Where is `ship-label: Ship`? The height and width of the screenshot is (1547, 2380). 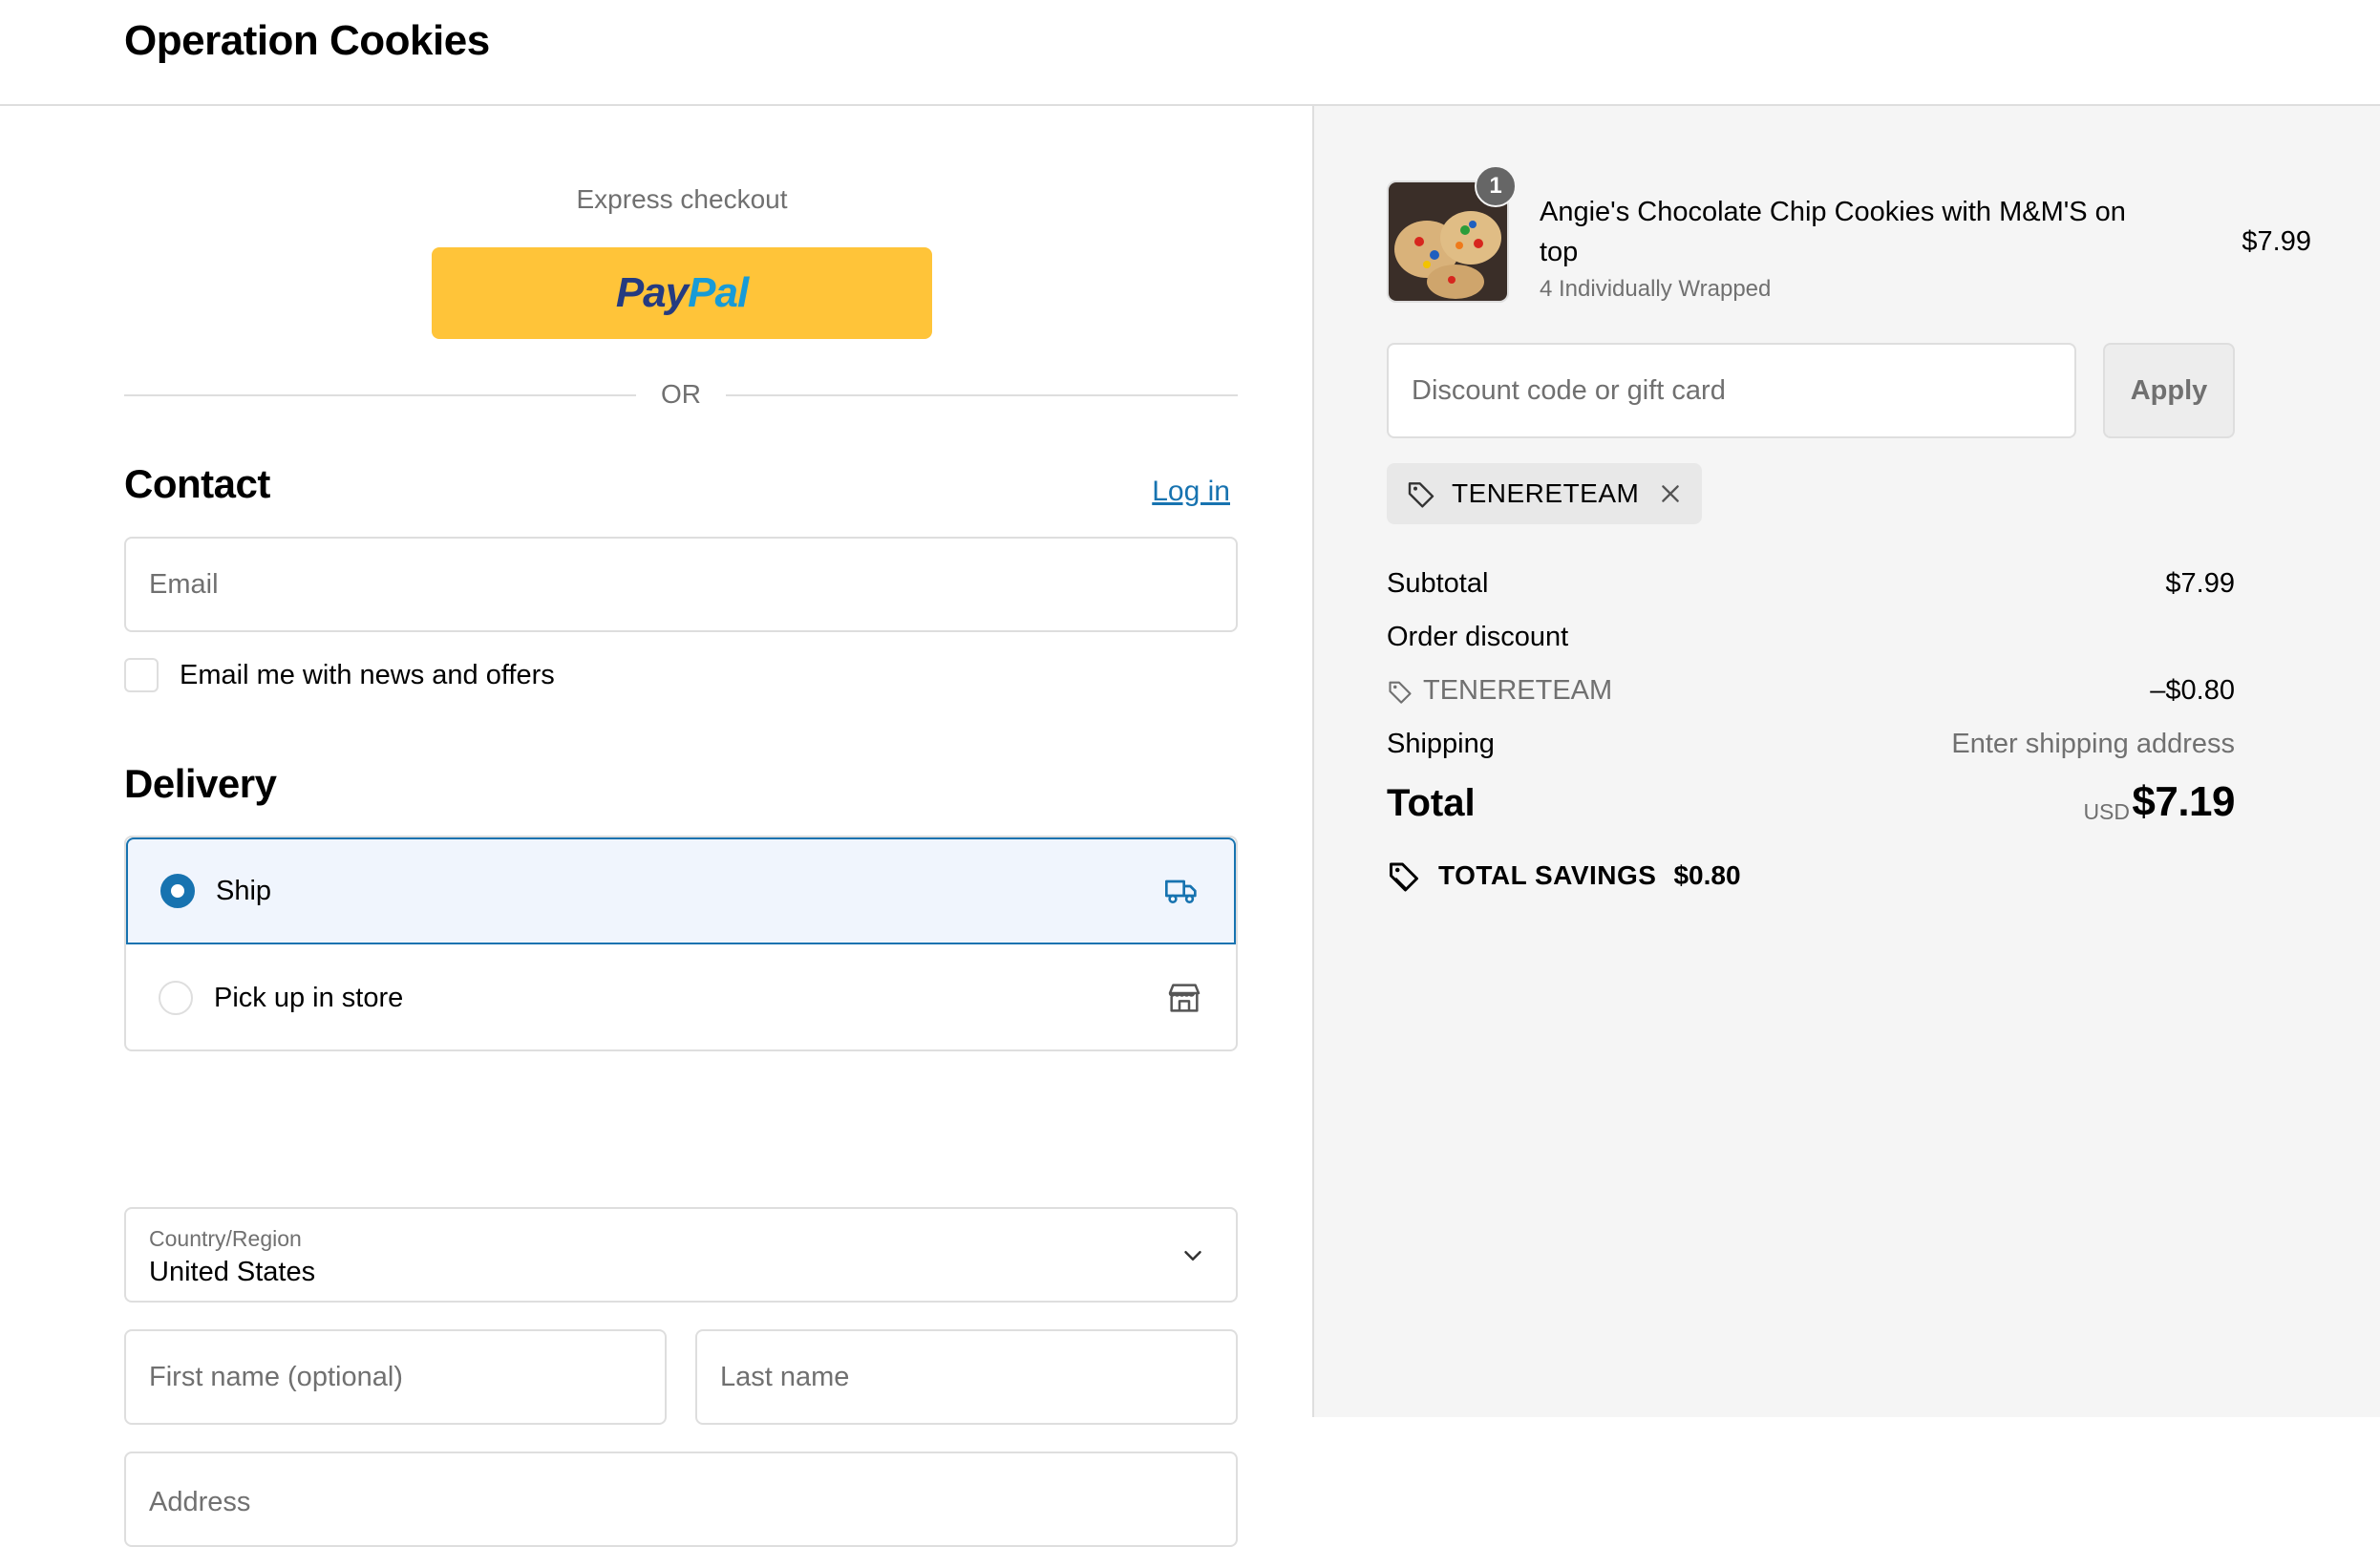
ship-label: Ship is located at coordinates (244, 891).